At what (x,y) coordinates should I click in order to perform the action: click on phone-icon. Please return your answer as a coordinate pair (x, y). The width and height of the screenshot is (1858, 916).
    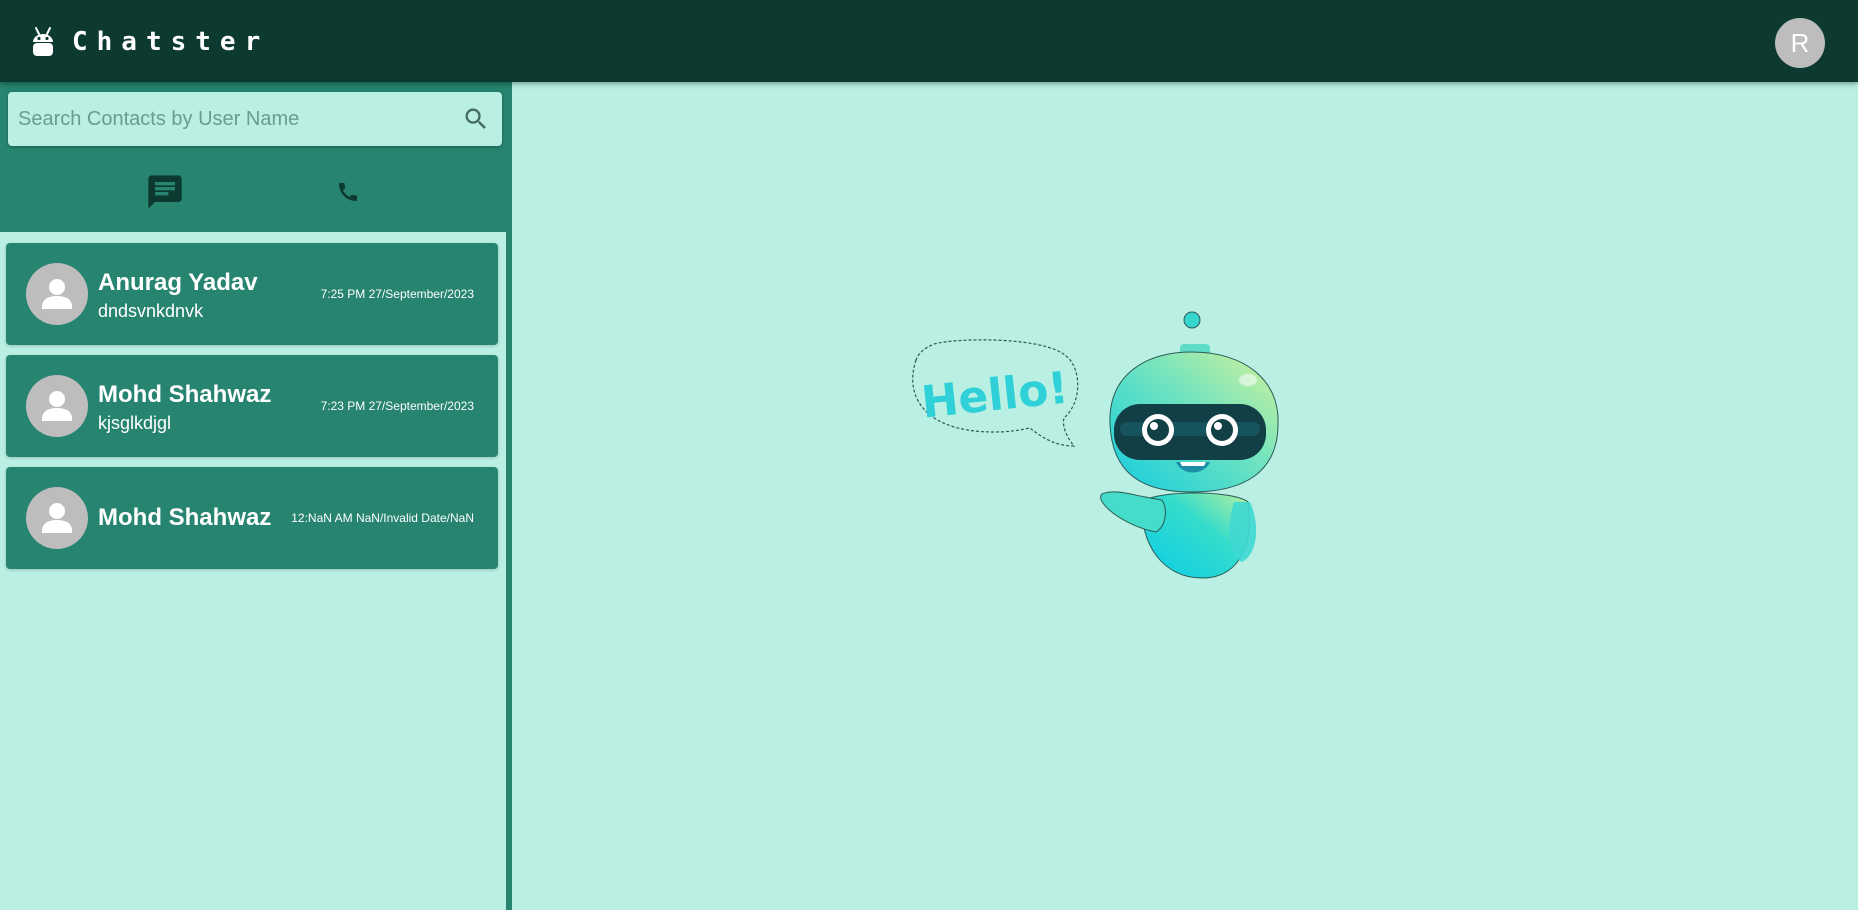
    Looking at the image, I should click on (348, 192).